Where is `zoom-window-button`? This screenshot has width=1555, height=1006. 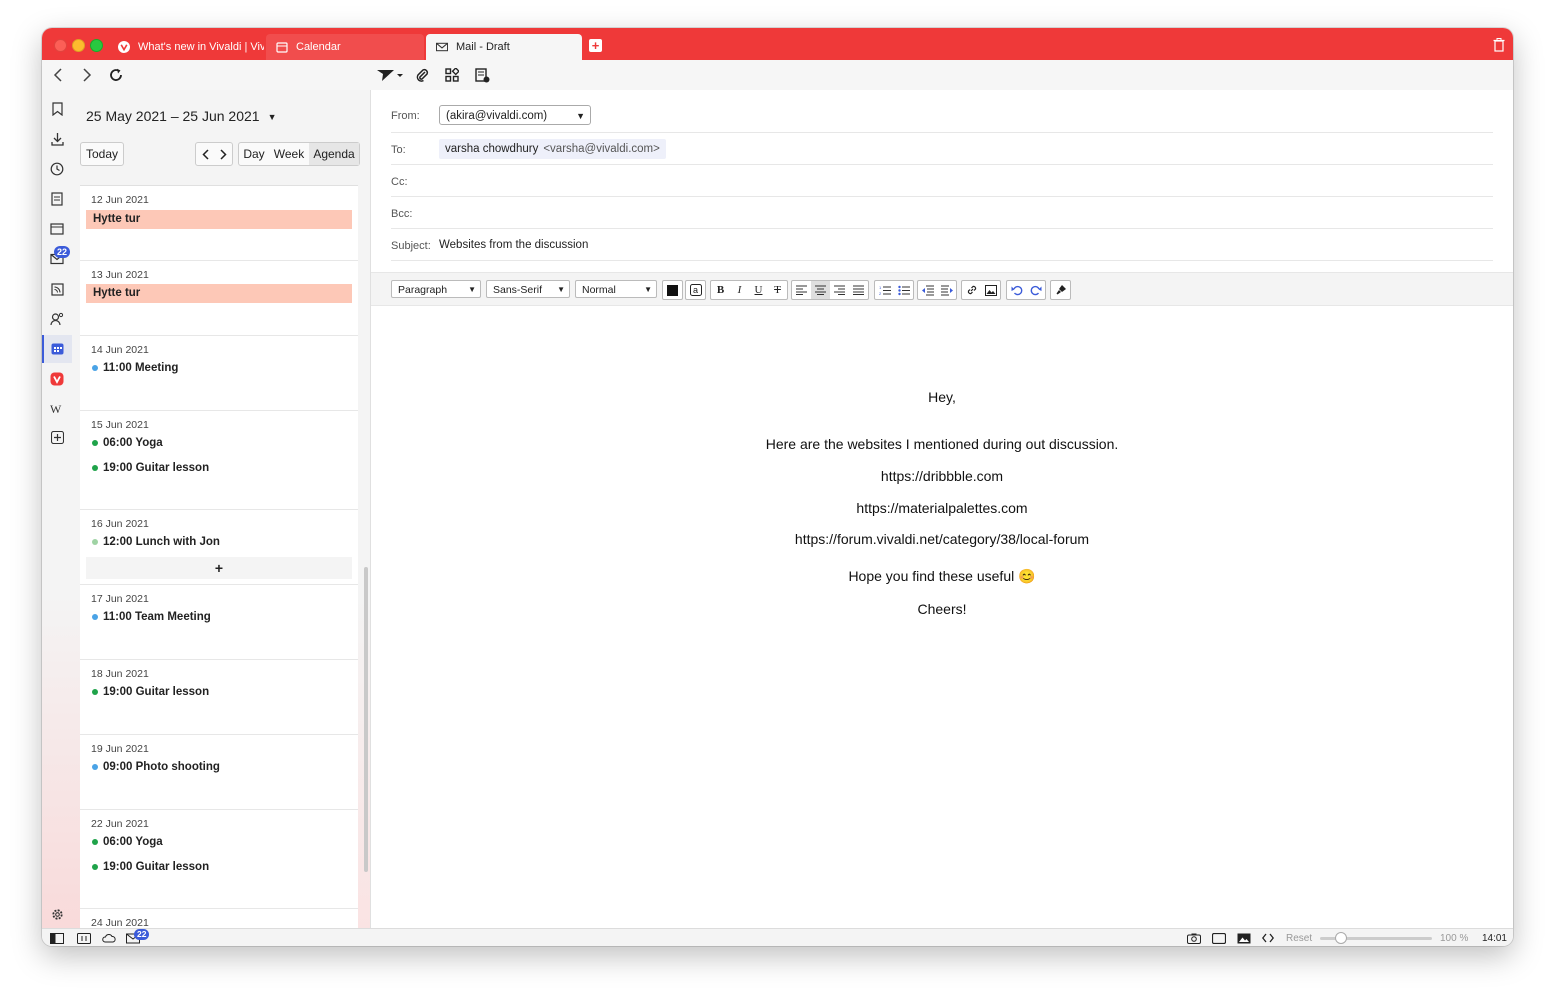 zoom-window-button is located at coordinates (96, 45).